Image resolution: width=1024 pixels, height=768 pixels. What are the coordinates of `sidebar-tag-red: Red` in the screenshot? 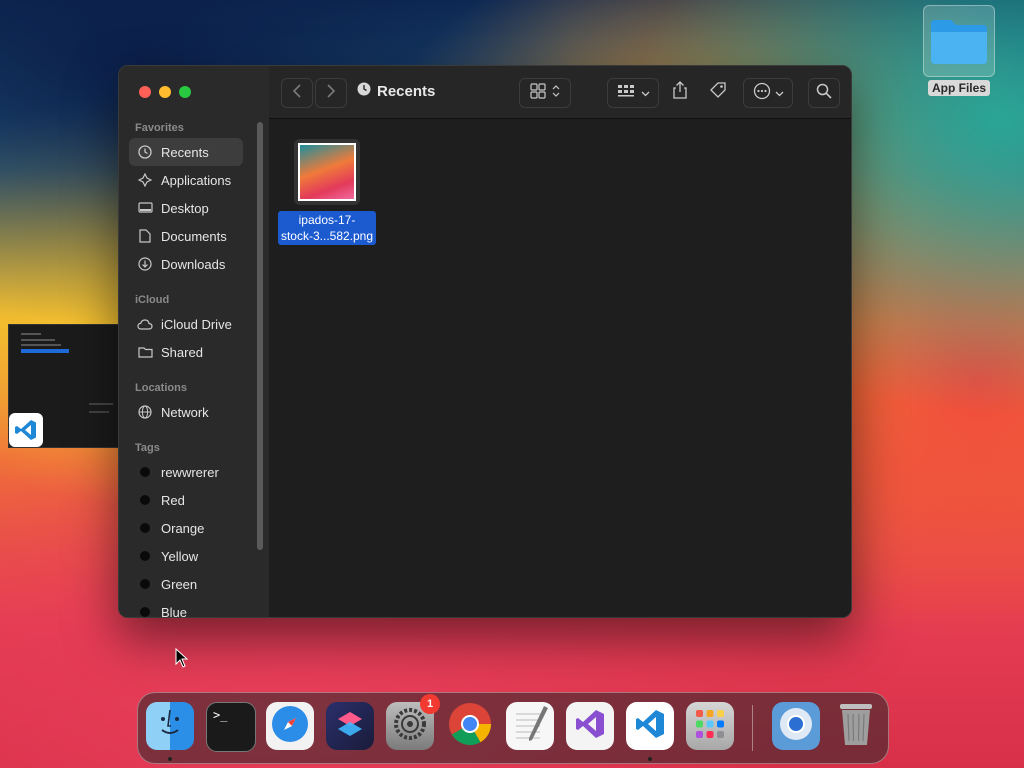 It's located at (186, 500).